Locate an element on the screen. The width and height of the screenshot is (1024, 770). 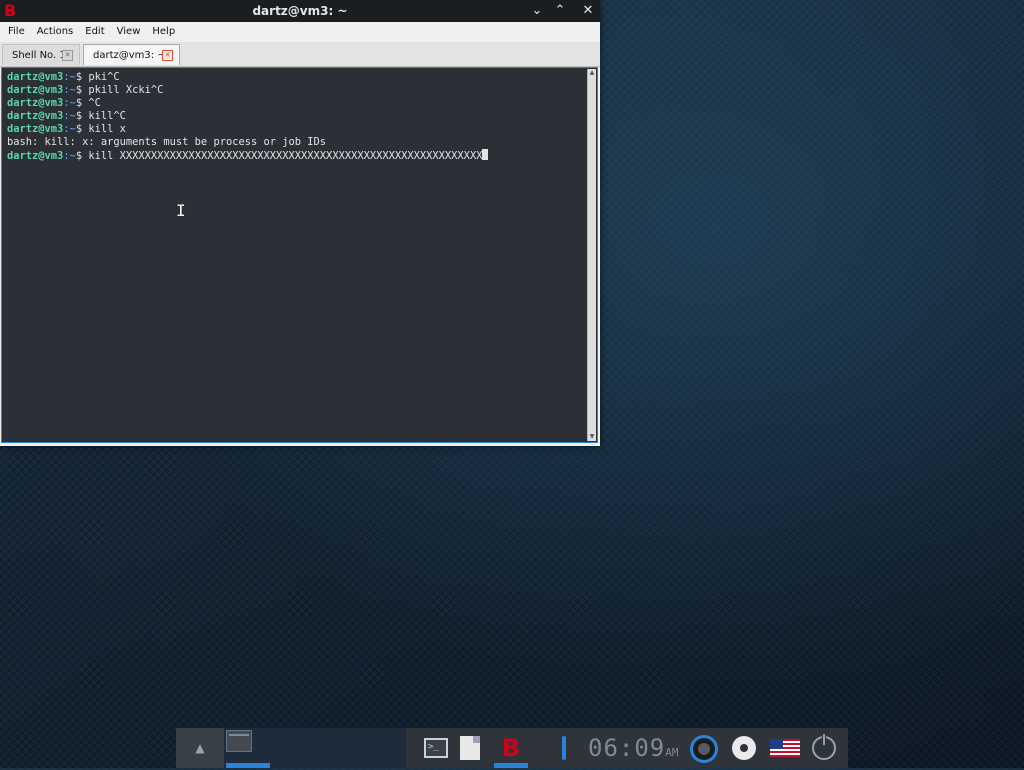
minimize-button: ⌄ is located at coordinates (537, 11).